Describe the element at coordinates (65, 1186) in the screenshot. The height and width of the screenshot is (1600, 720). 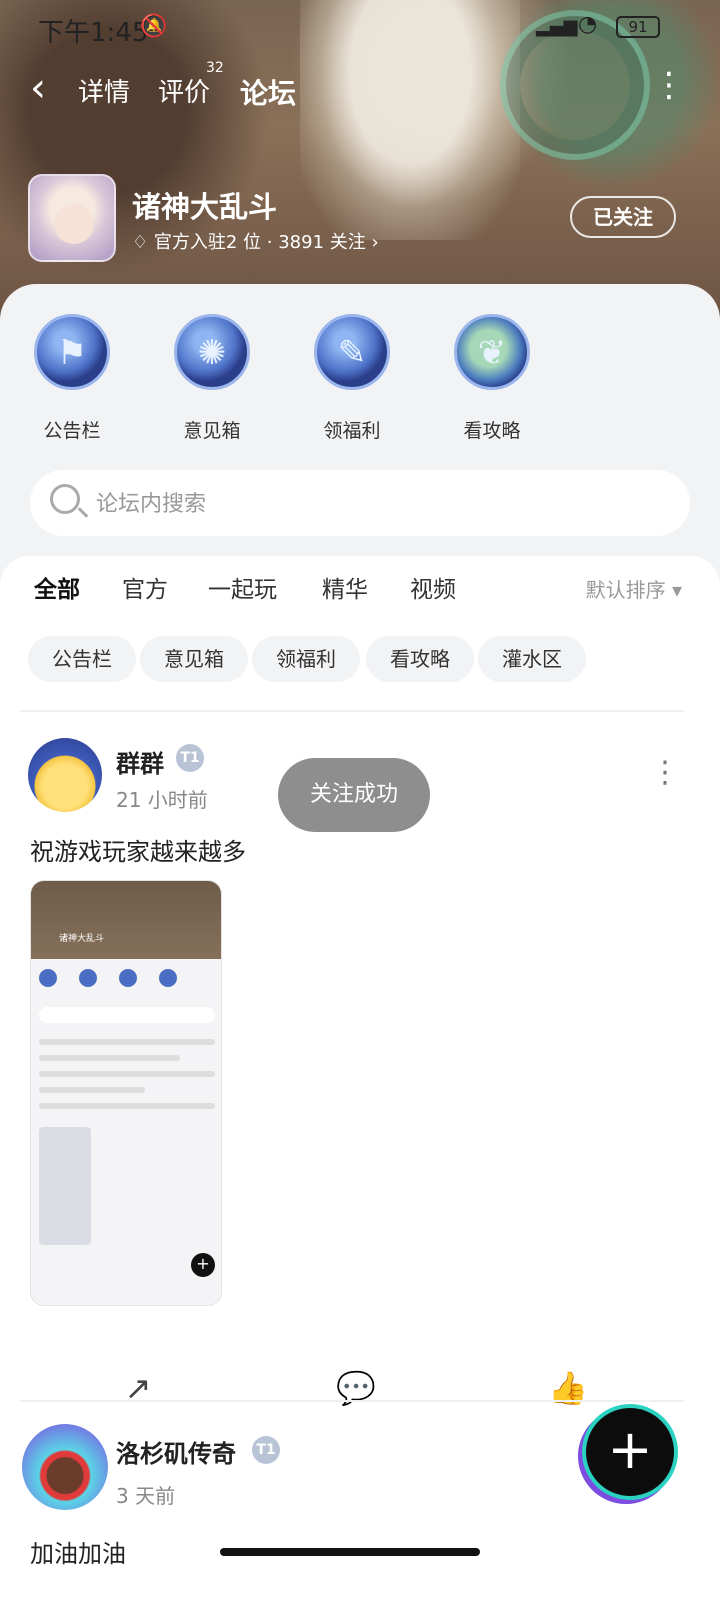
I see `post-image-nested-screenshot` at that location.